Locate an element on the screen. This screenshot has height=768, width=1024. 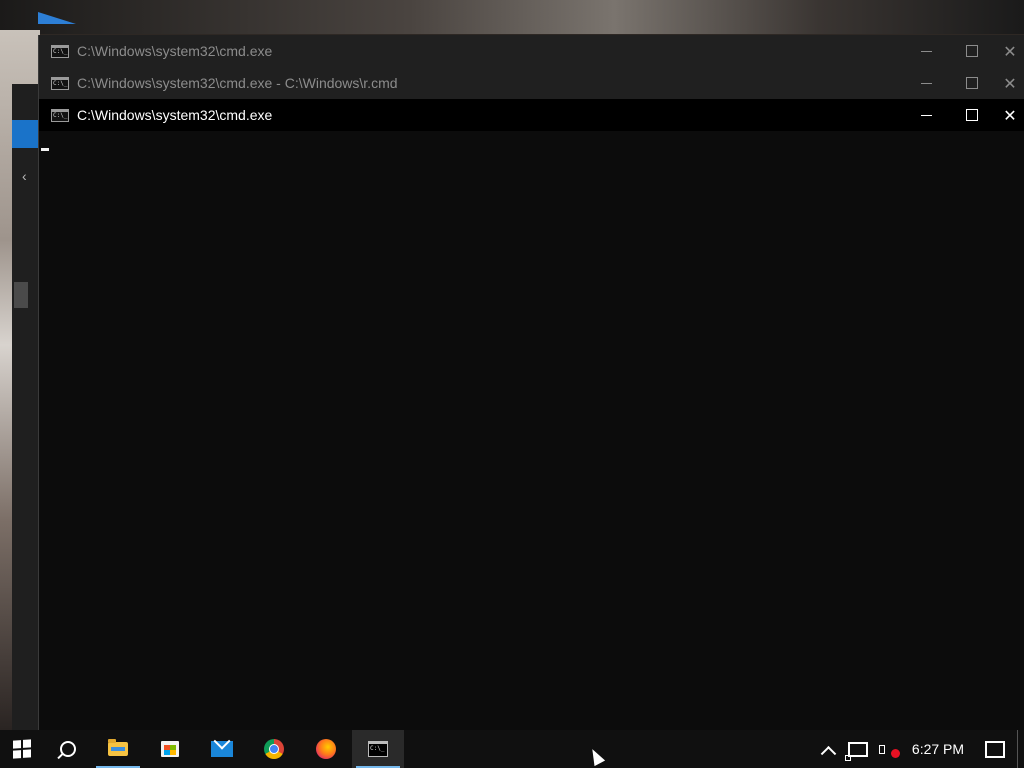
background-app-scroll-thumb is located at coordinates (21, 295).